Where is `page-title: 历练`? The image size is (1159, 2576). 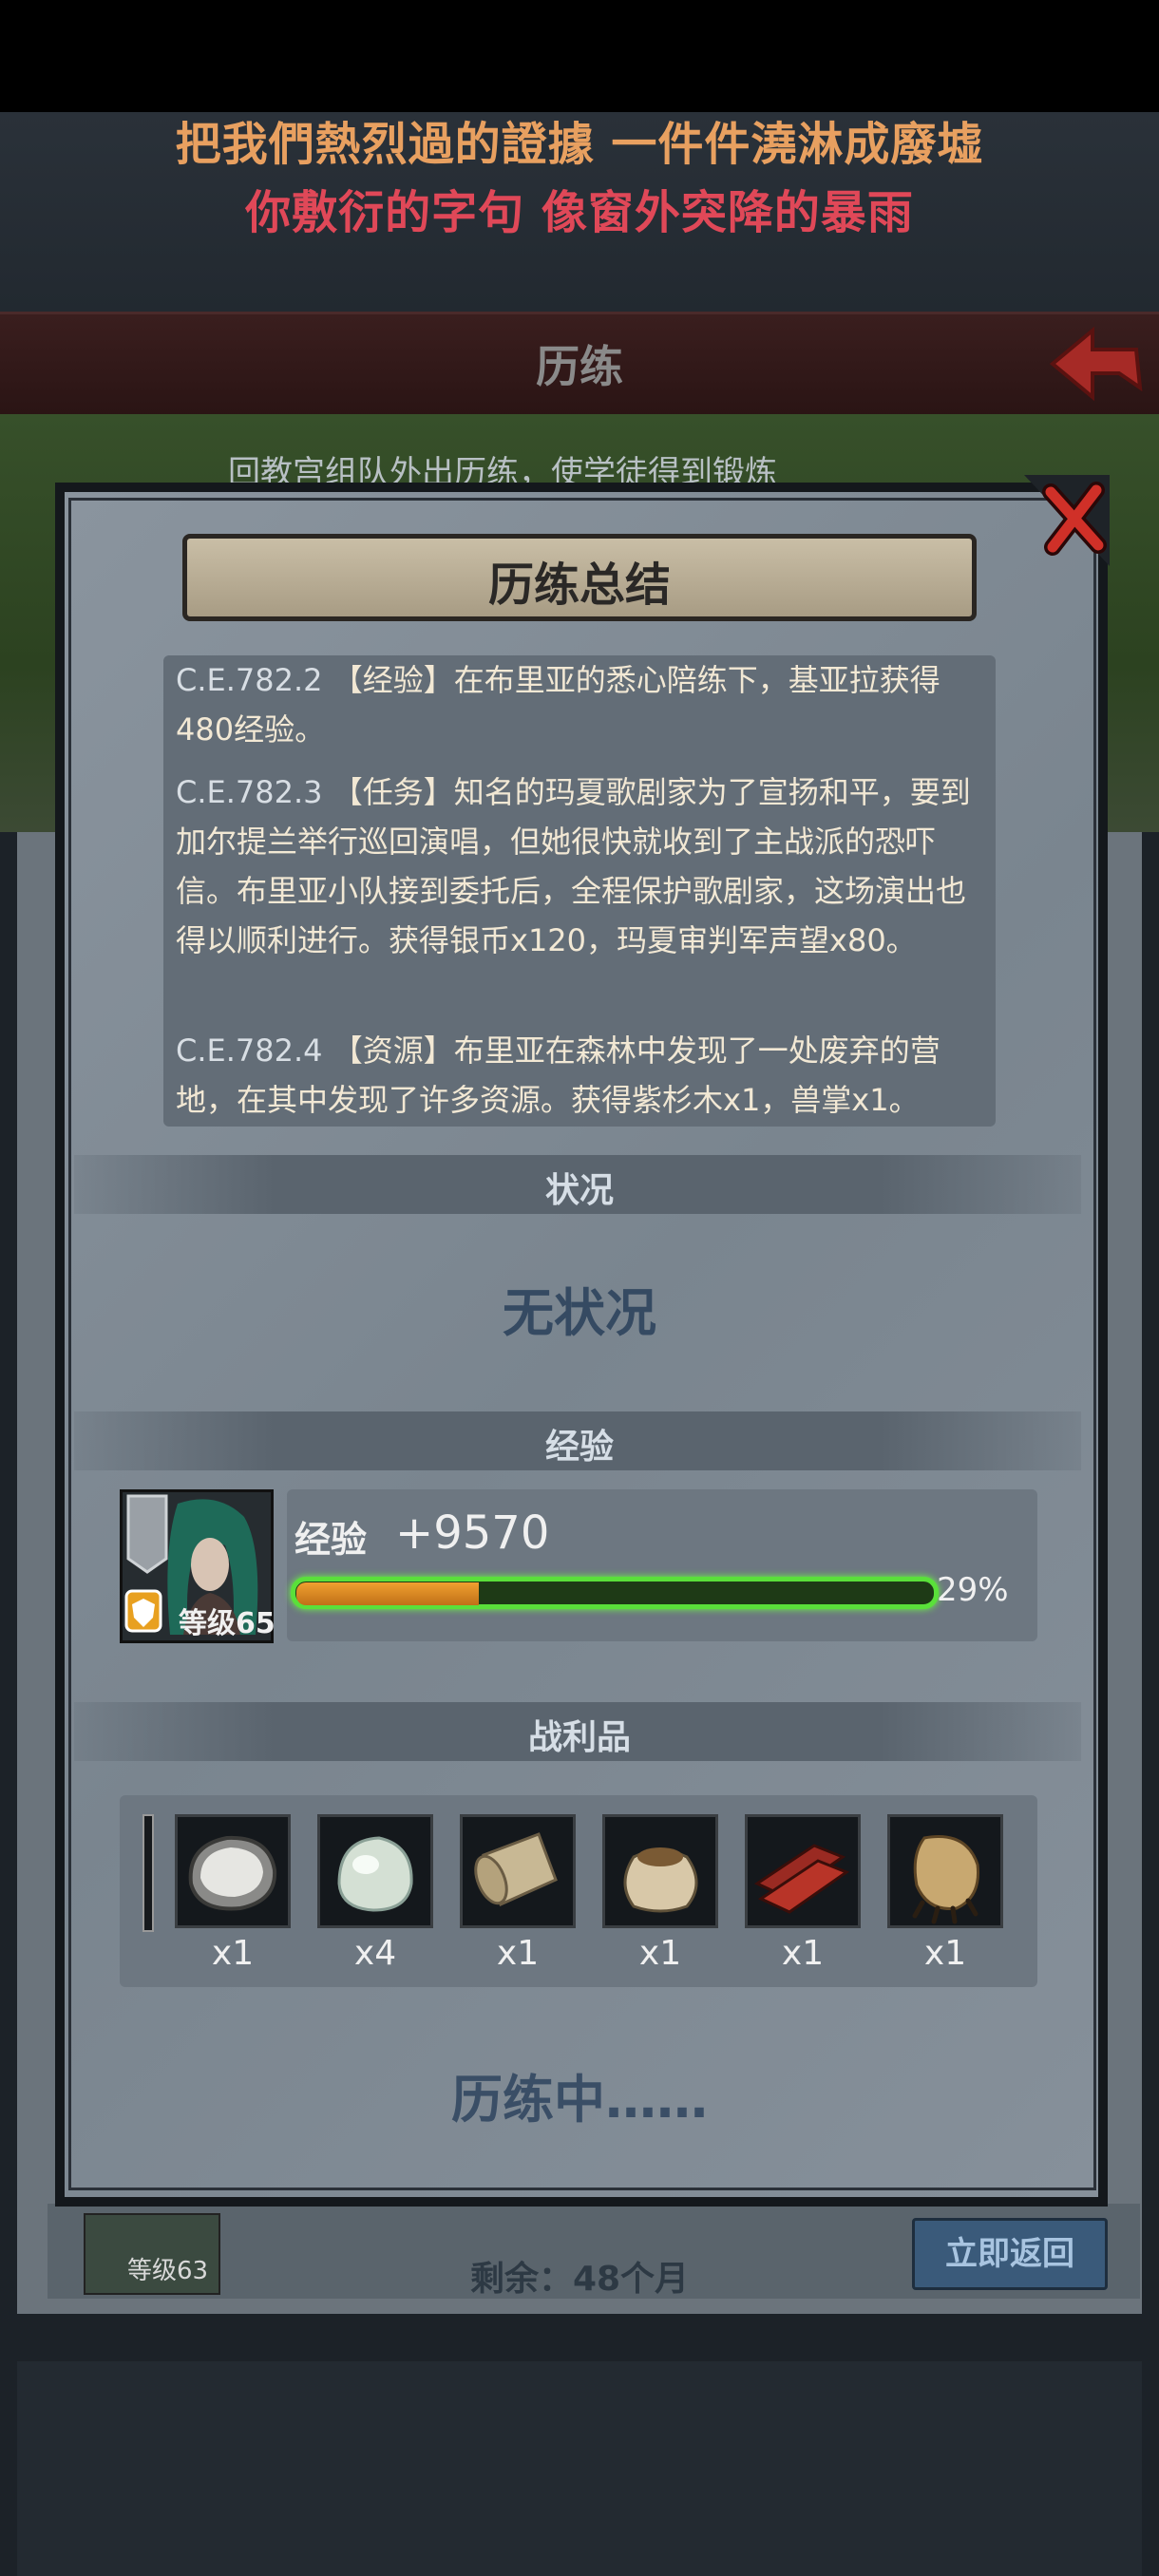
page-title: 历练 is located at coordinates (579, 366).